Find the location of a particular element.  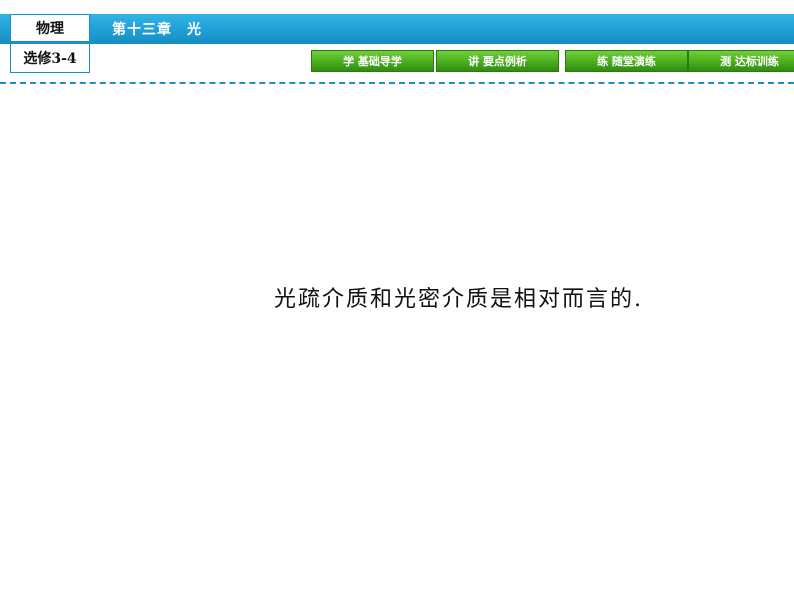

subject-text: 物理 is located at coordinates (50, 29).